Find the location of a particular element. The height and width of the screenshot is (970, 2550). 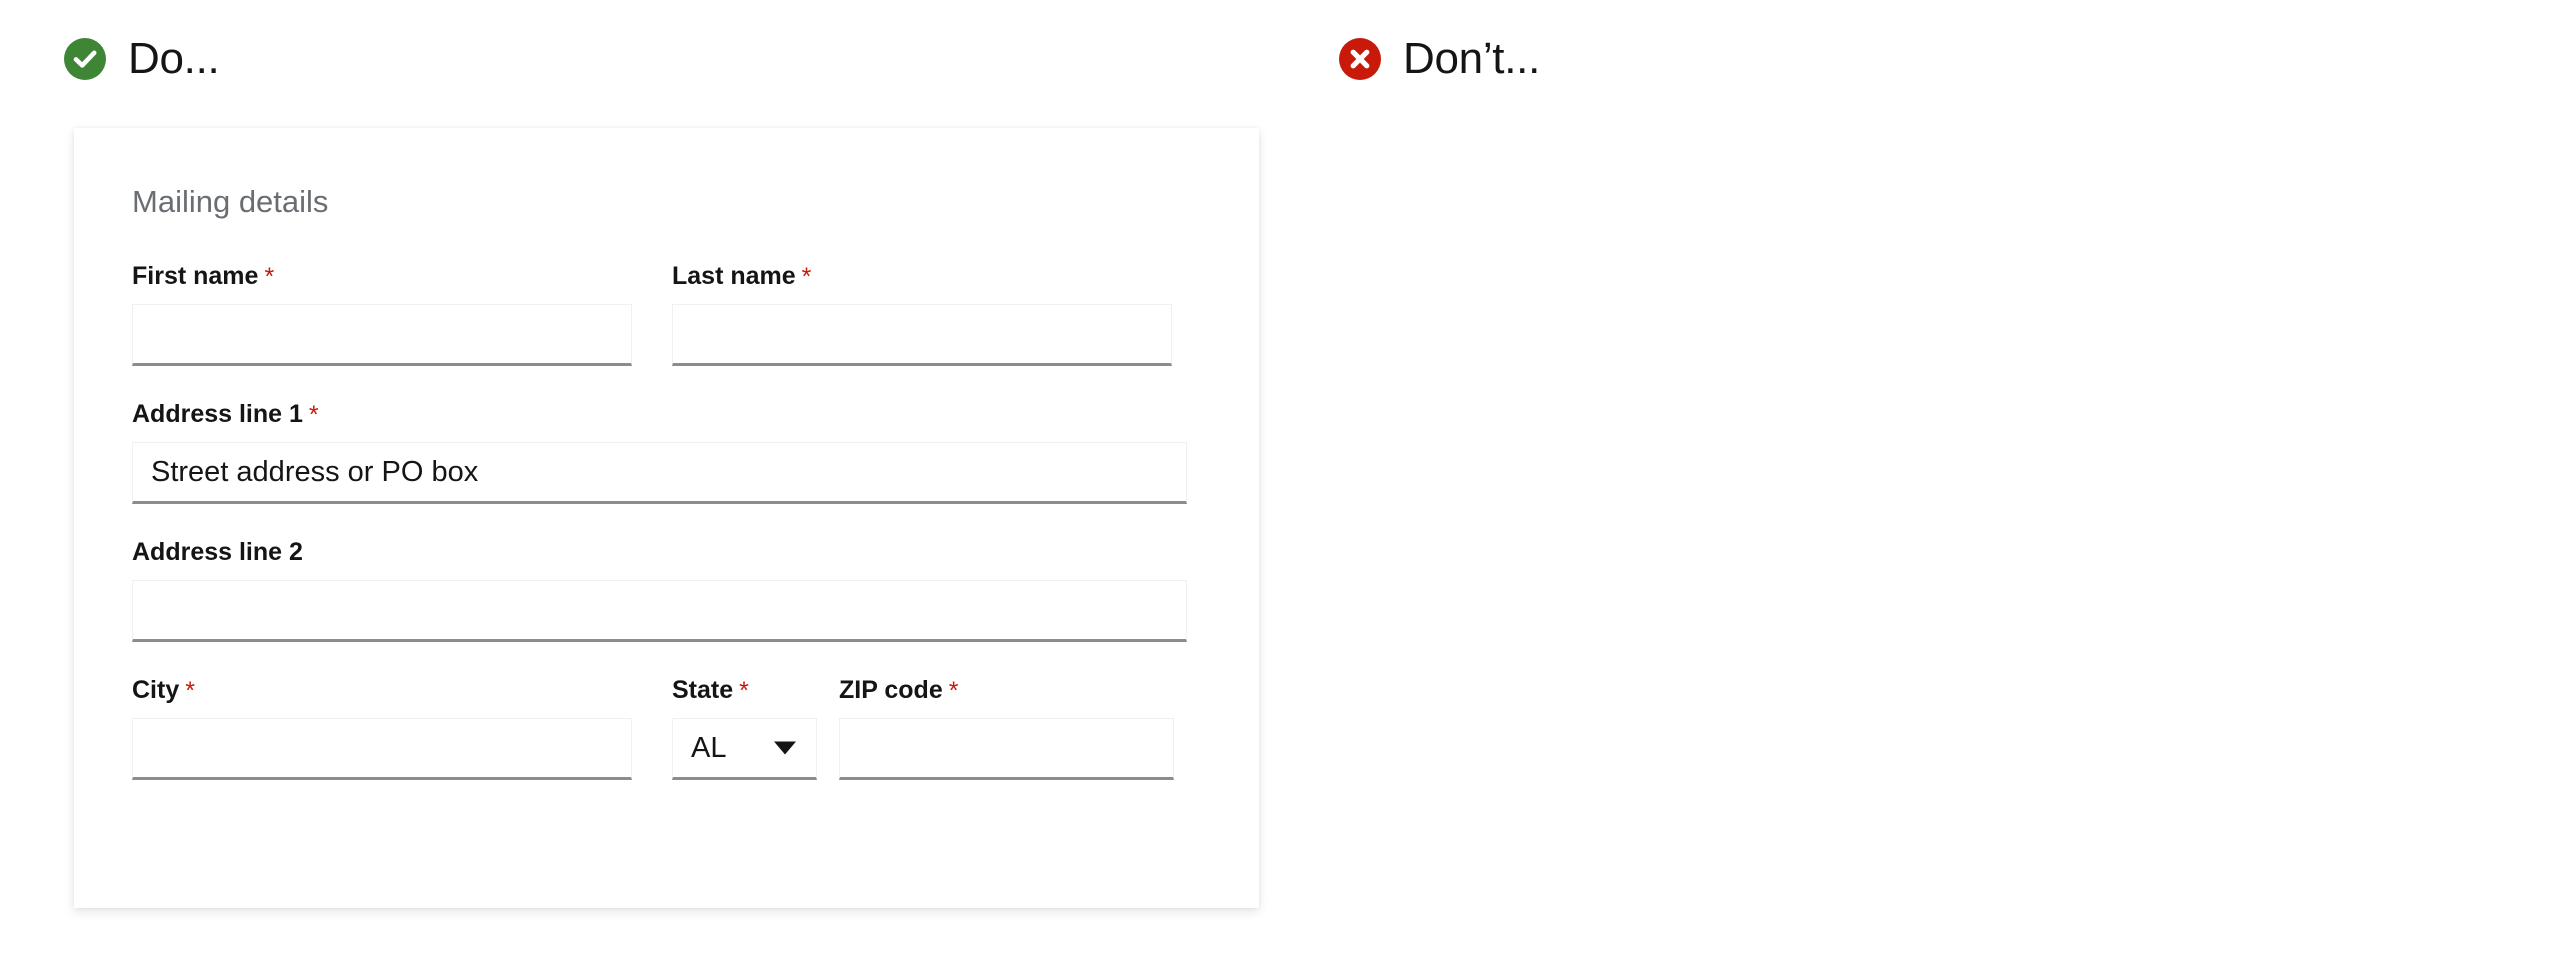

do-input-zip-code is located at coordinates (1006, 749).